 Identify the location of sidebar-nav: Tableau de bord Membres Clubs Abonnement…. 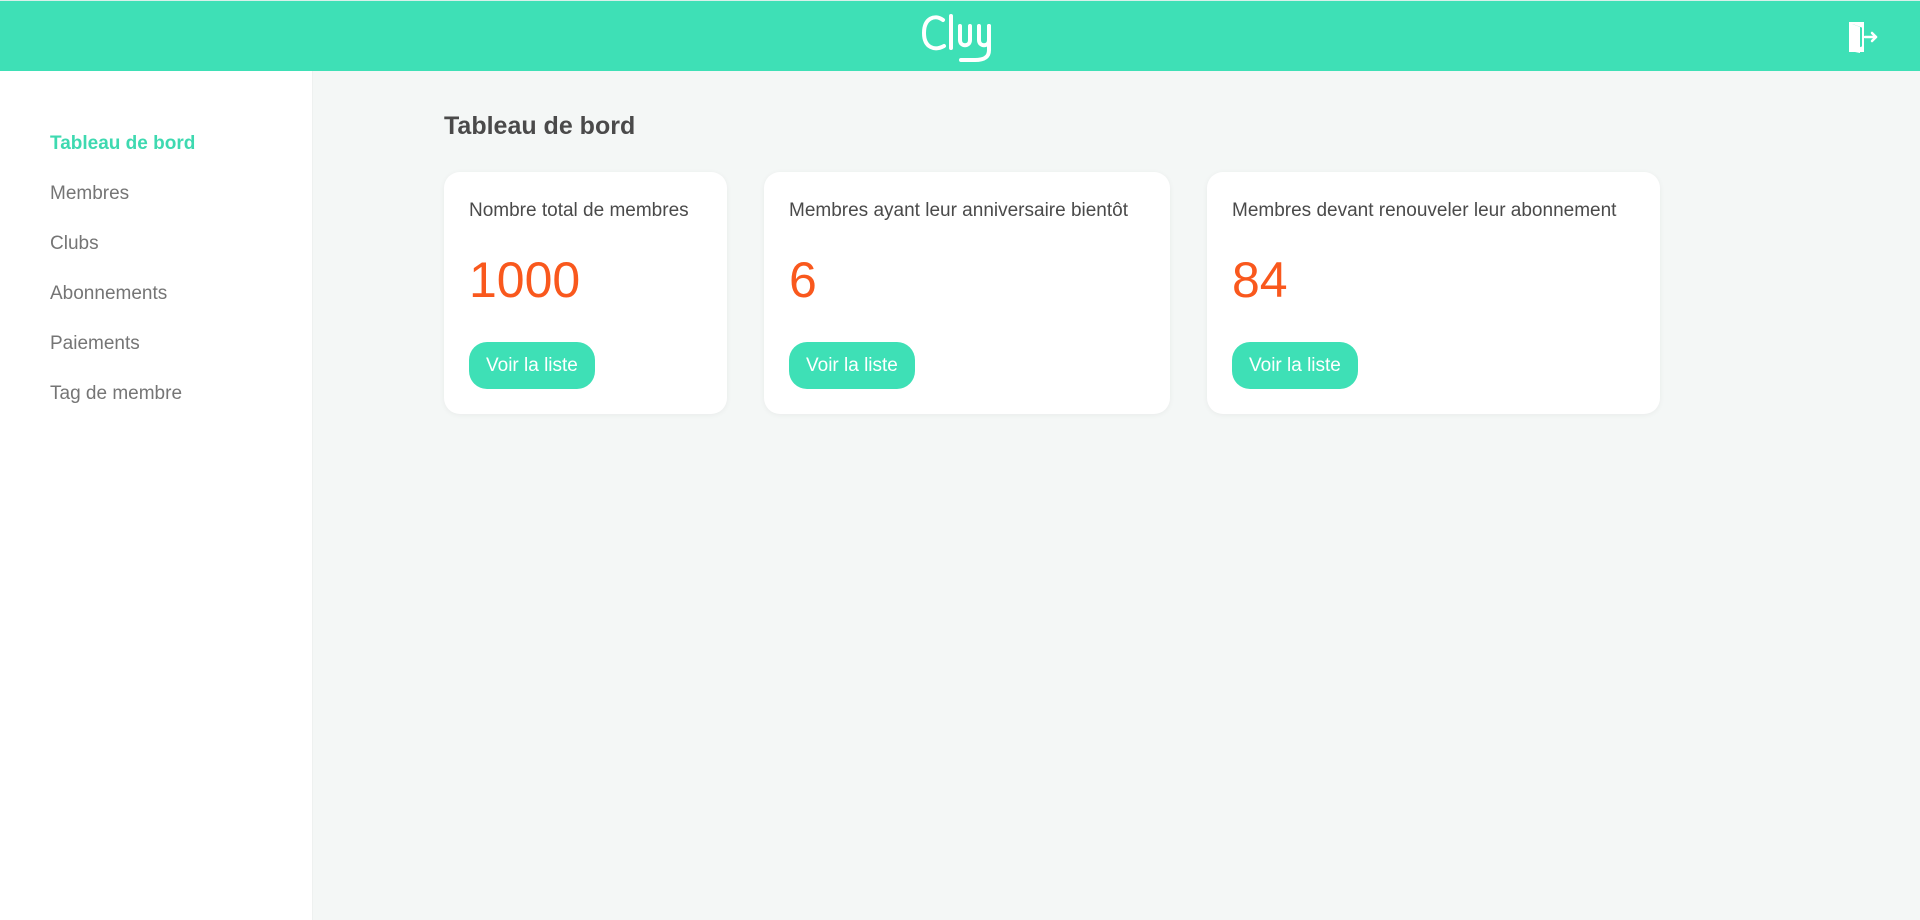
(156, 245).